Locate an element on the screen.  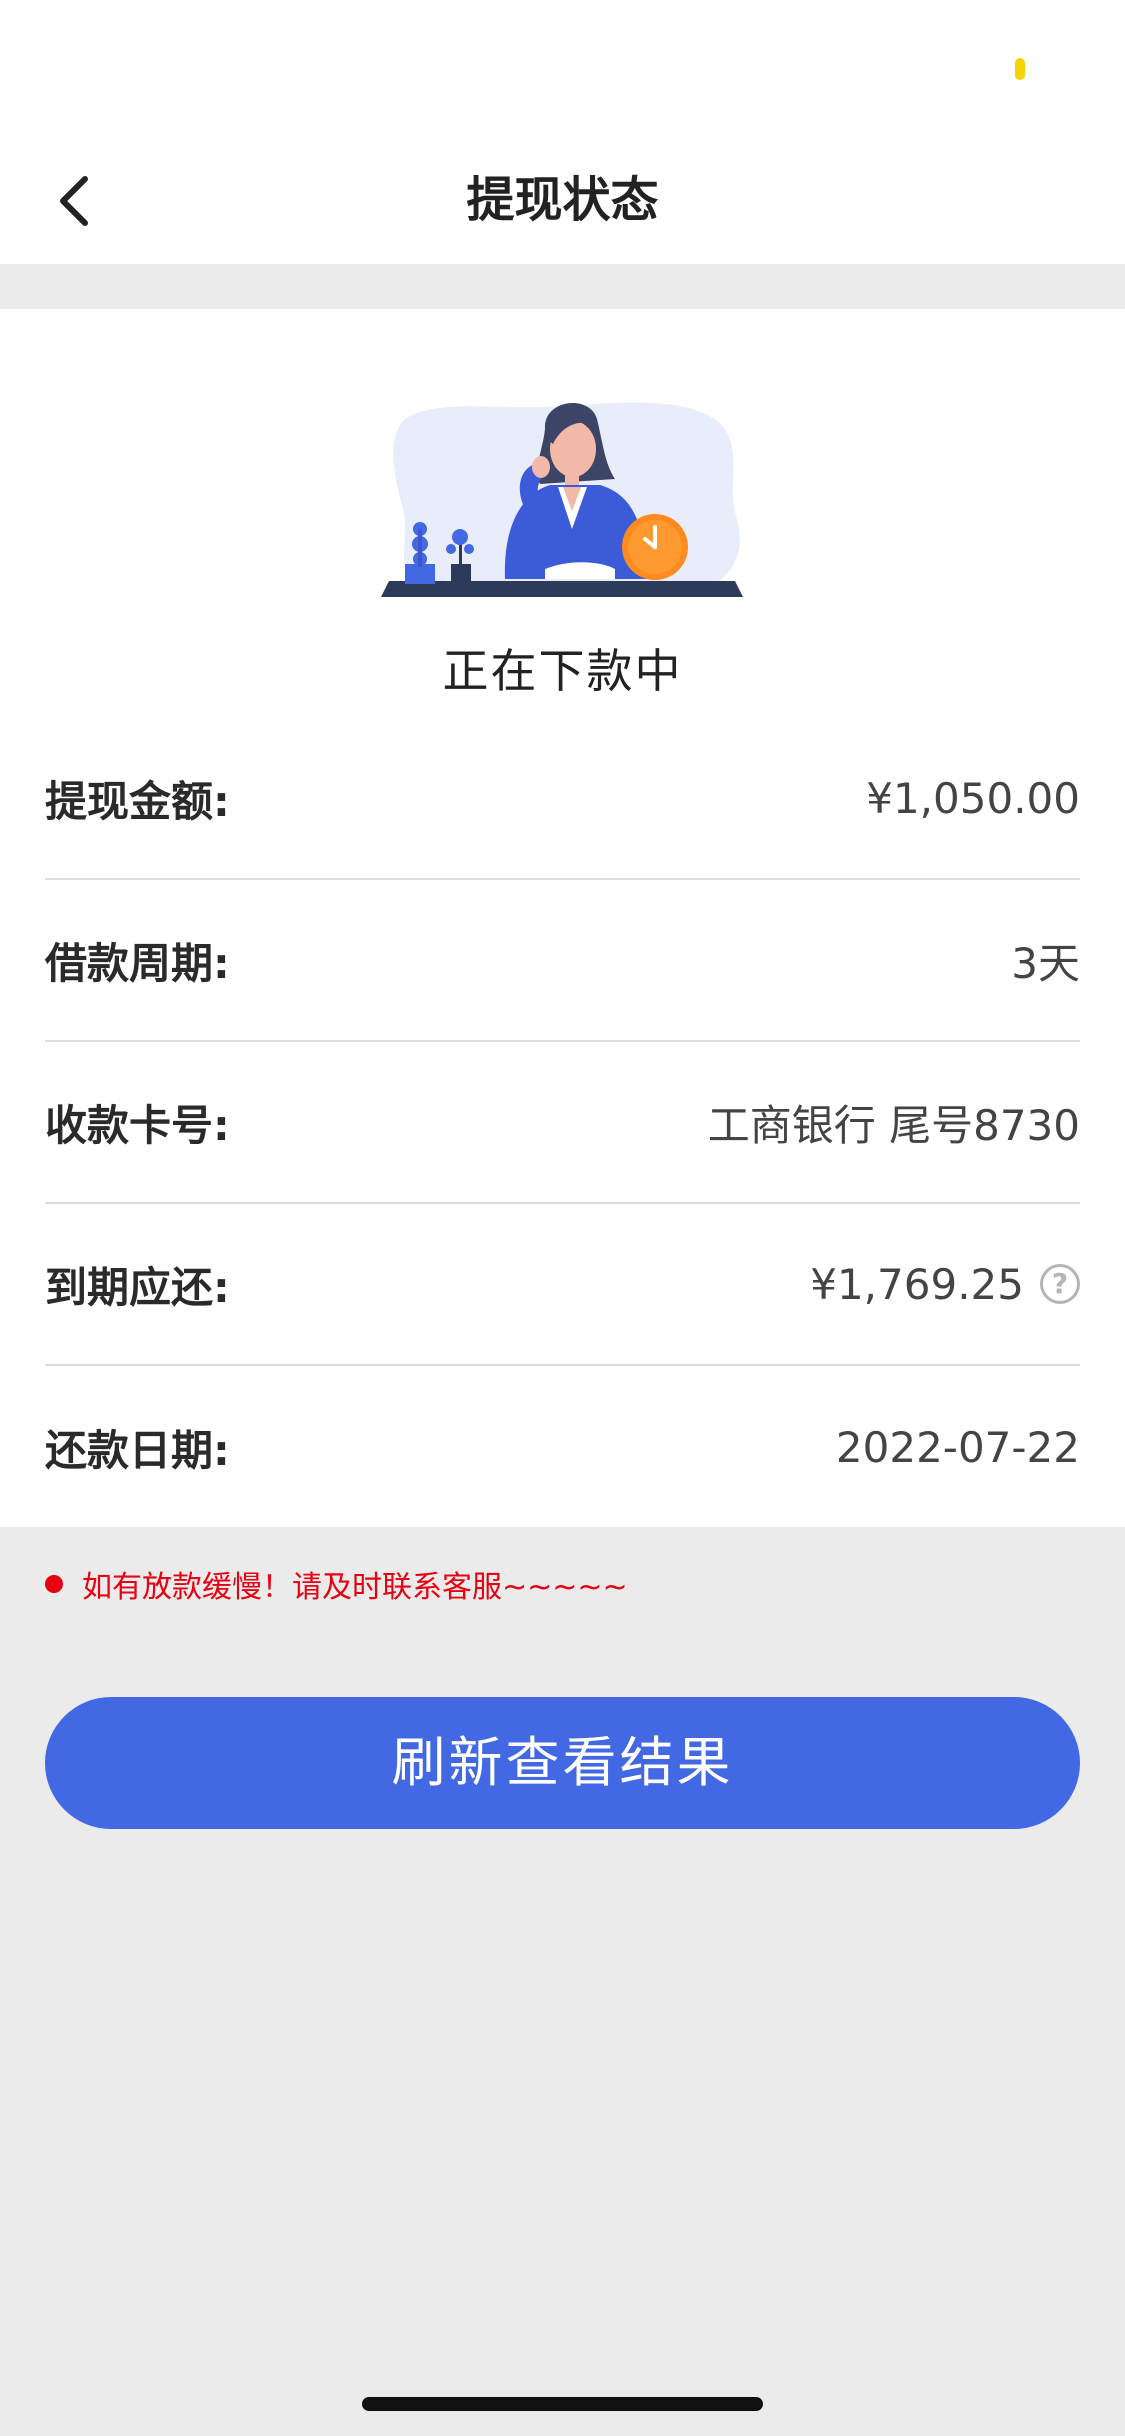
withdraw-amount-value: ¥1,050.00 is located at coordinates (973, 798).